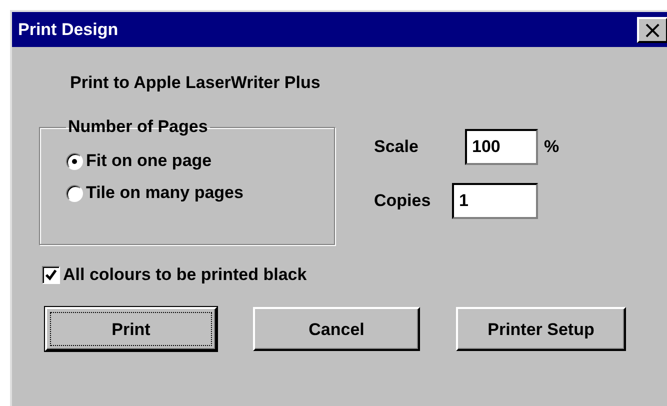 The width and height of the screenshot is (667, 406). I want to click on scale-field: 100, so click(501, 147).